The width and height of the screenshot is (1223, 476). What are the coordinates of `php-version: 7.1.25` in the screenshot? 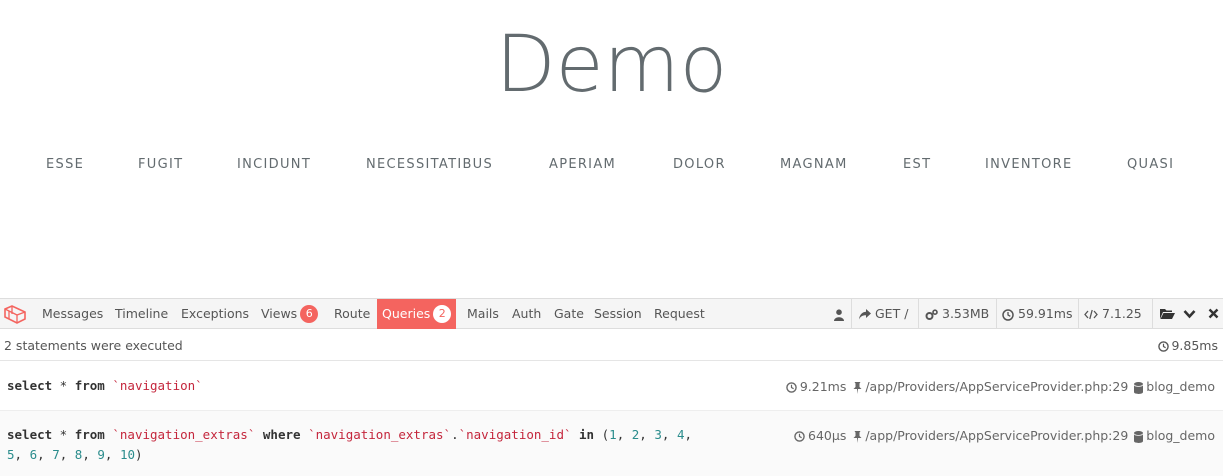 It's located at (1122, 313).